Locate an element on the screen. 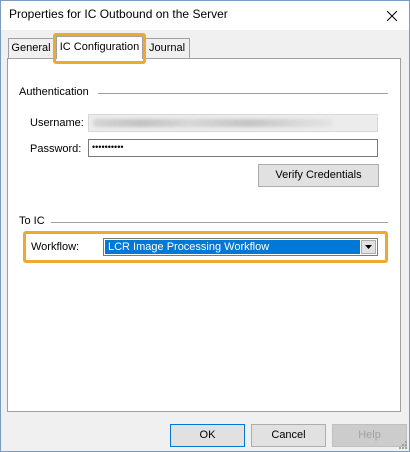 The image size is (410, 452). title-bar: Properties for IC Outbound on the Server is located at coordinates (205, 15).